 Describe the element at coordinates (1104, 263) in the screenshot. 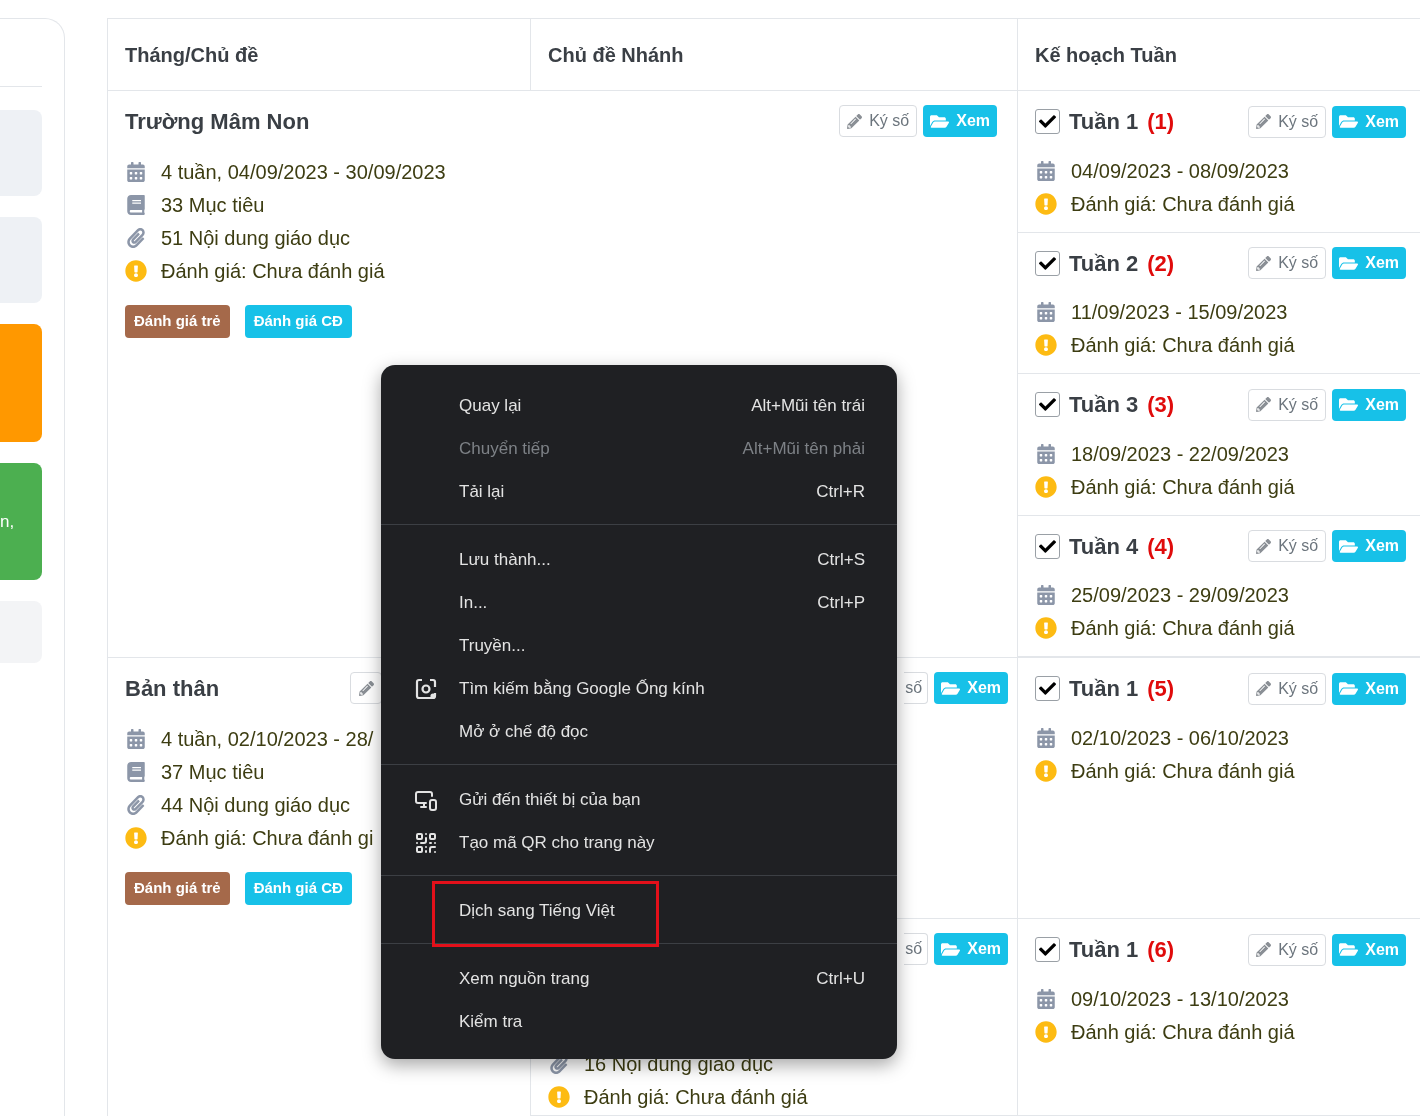

I see `week-title: Tuần 2` at that location.